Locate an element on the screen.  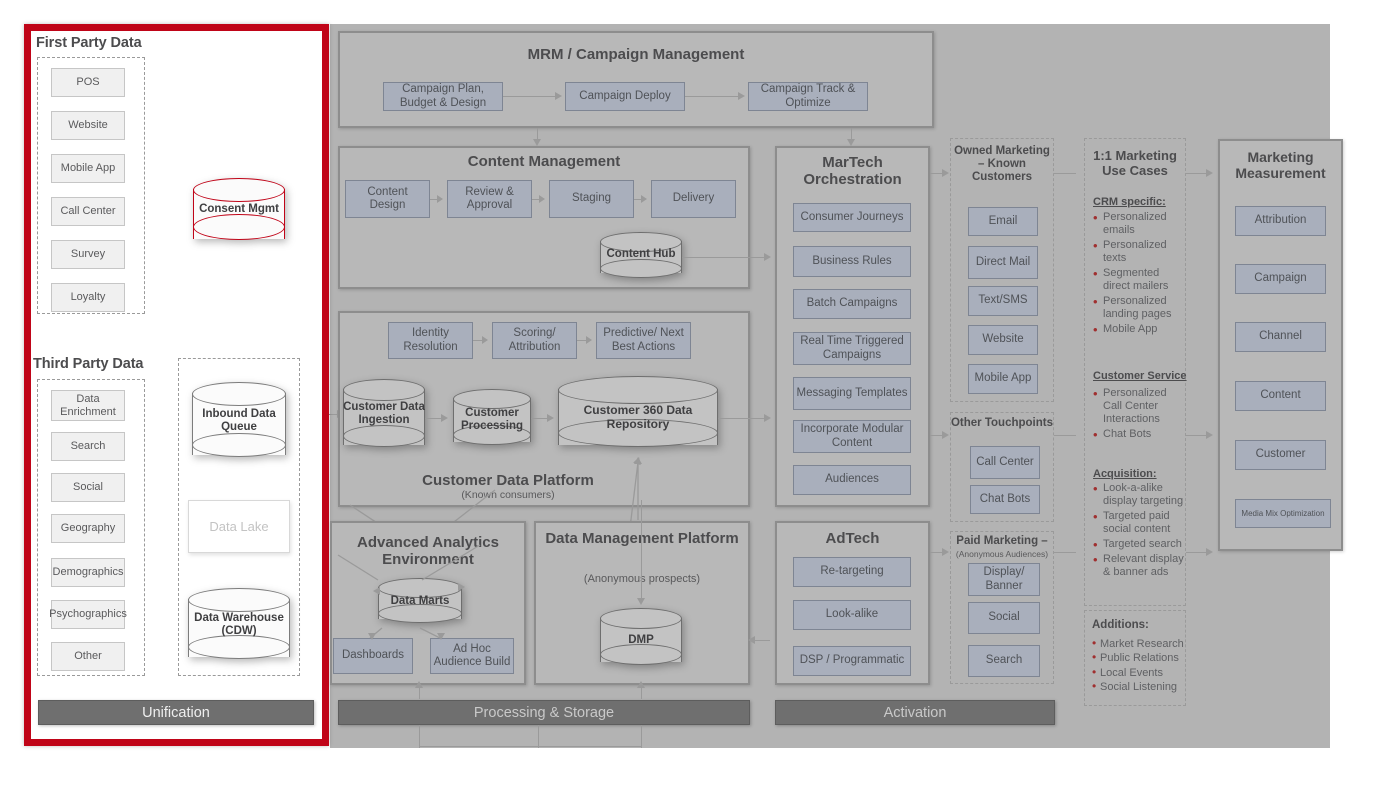
inbound-data-queue-store: Inbound Data Queue is located at coordinates (239, 425).